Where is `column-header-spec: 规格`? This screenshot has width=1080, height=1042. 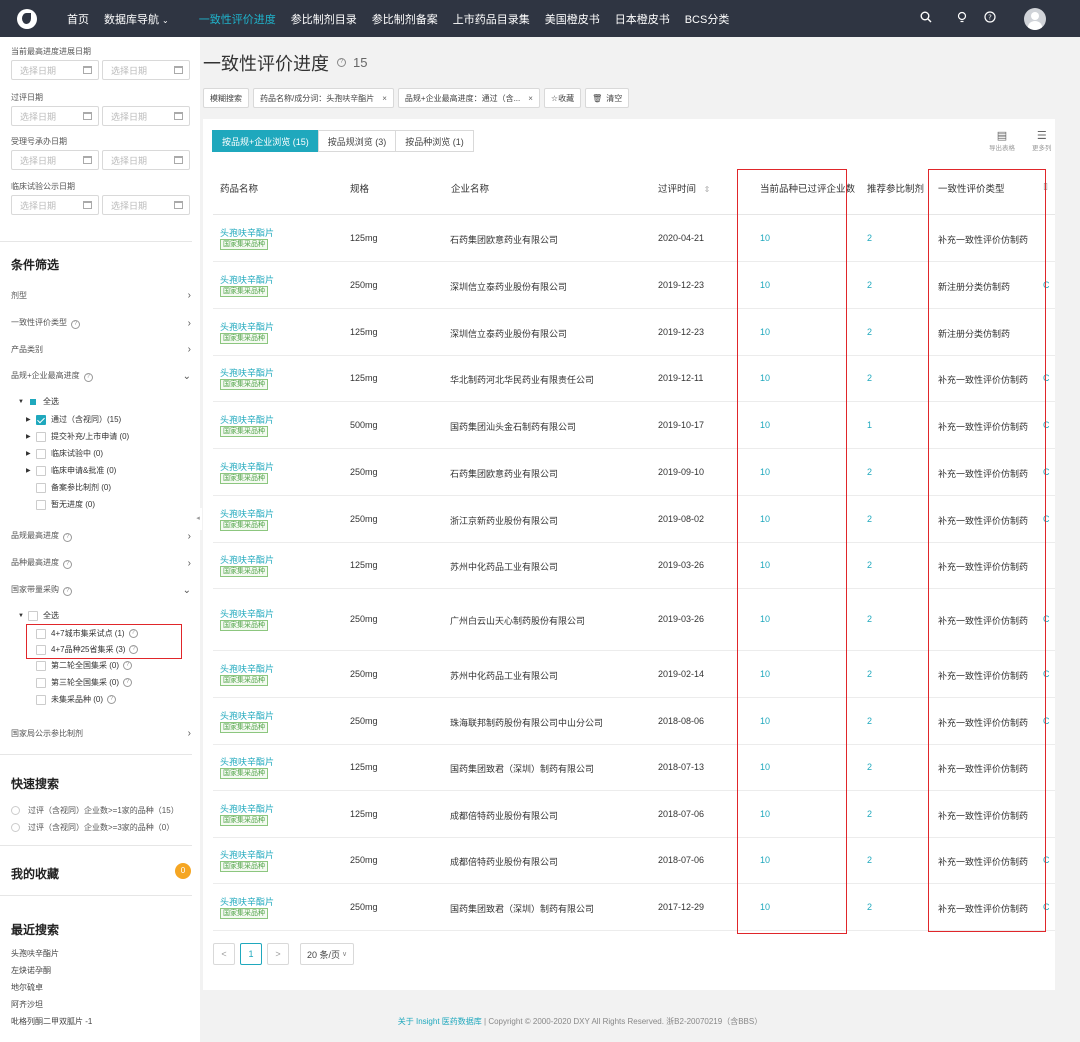
column-header-spec: 规格 is located at coordinates (359, 188).